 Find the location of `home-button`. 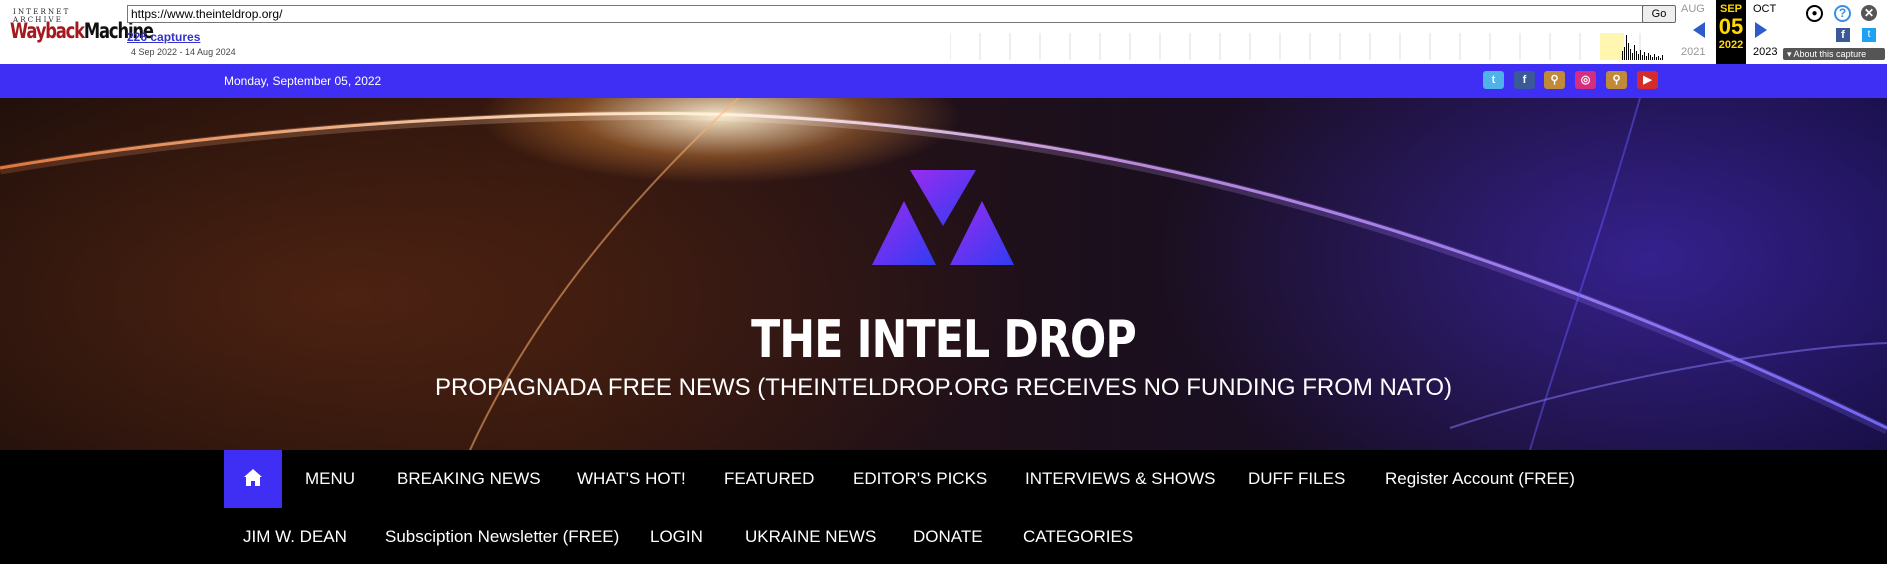

home-button is located at coordinates (253, 479).